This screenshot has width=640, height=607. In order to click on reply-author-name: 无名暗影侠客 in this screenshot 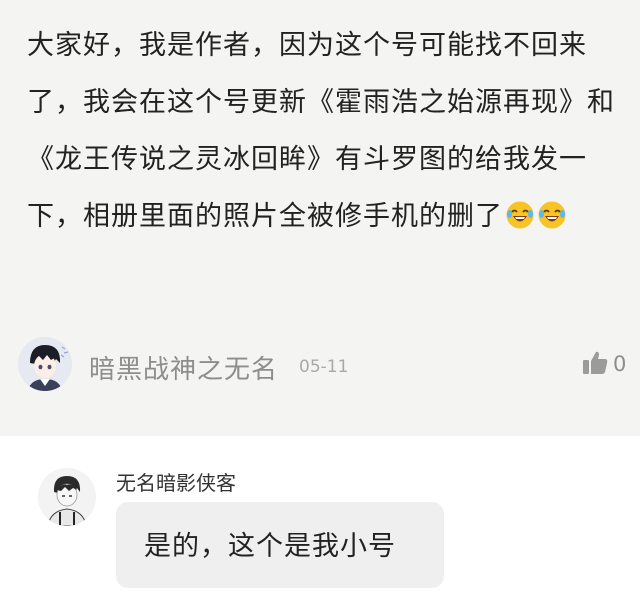, I will do `click(176, 481)`.